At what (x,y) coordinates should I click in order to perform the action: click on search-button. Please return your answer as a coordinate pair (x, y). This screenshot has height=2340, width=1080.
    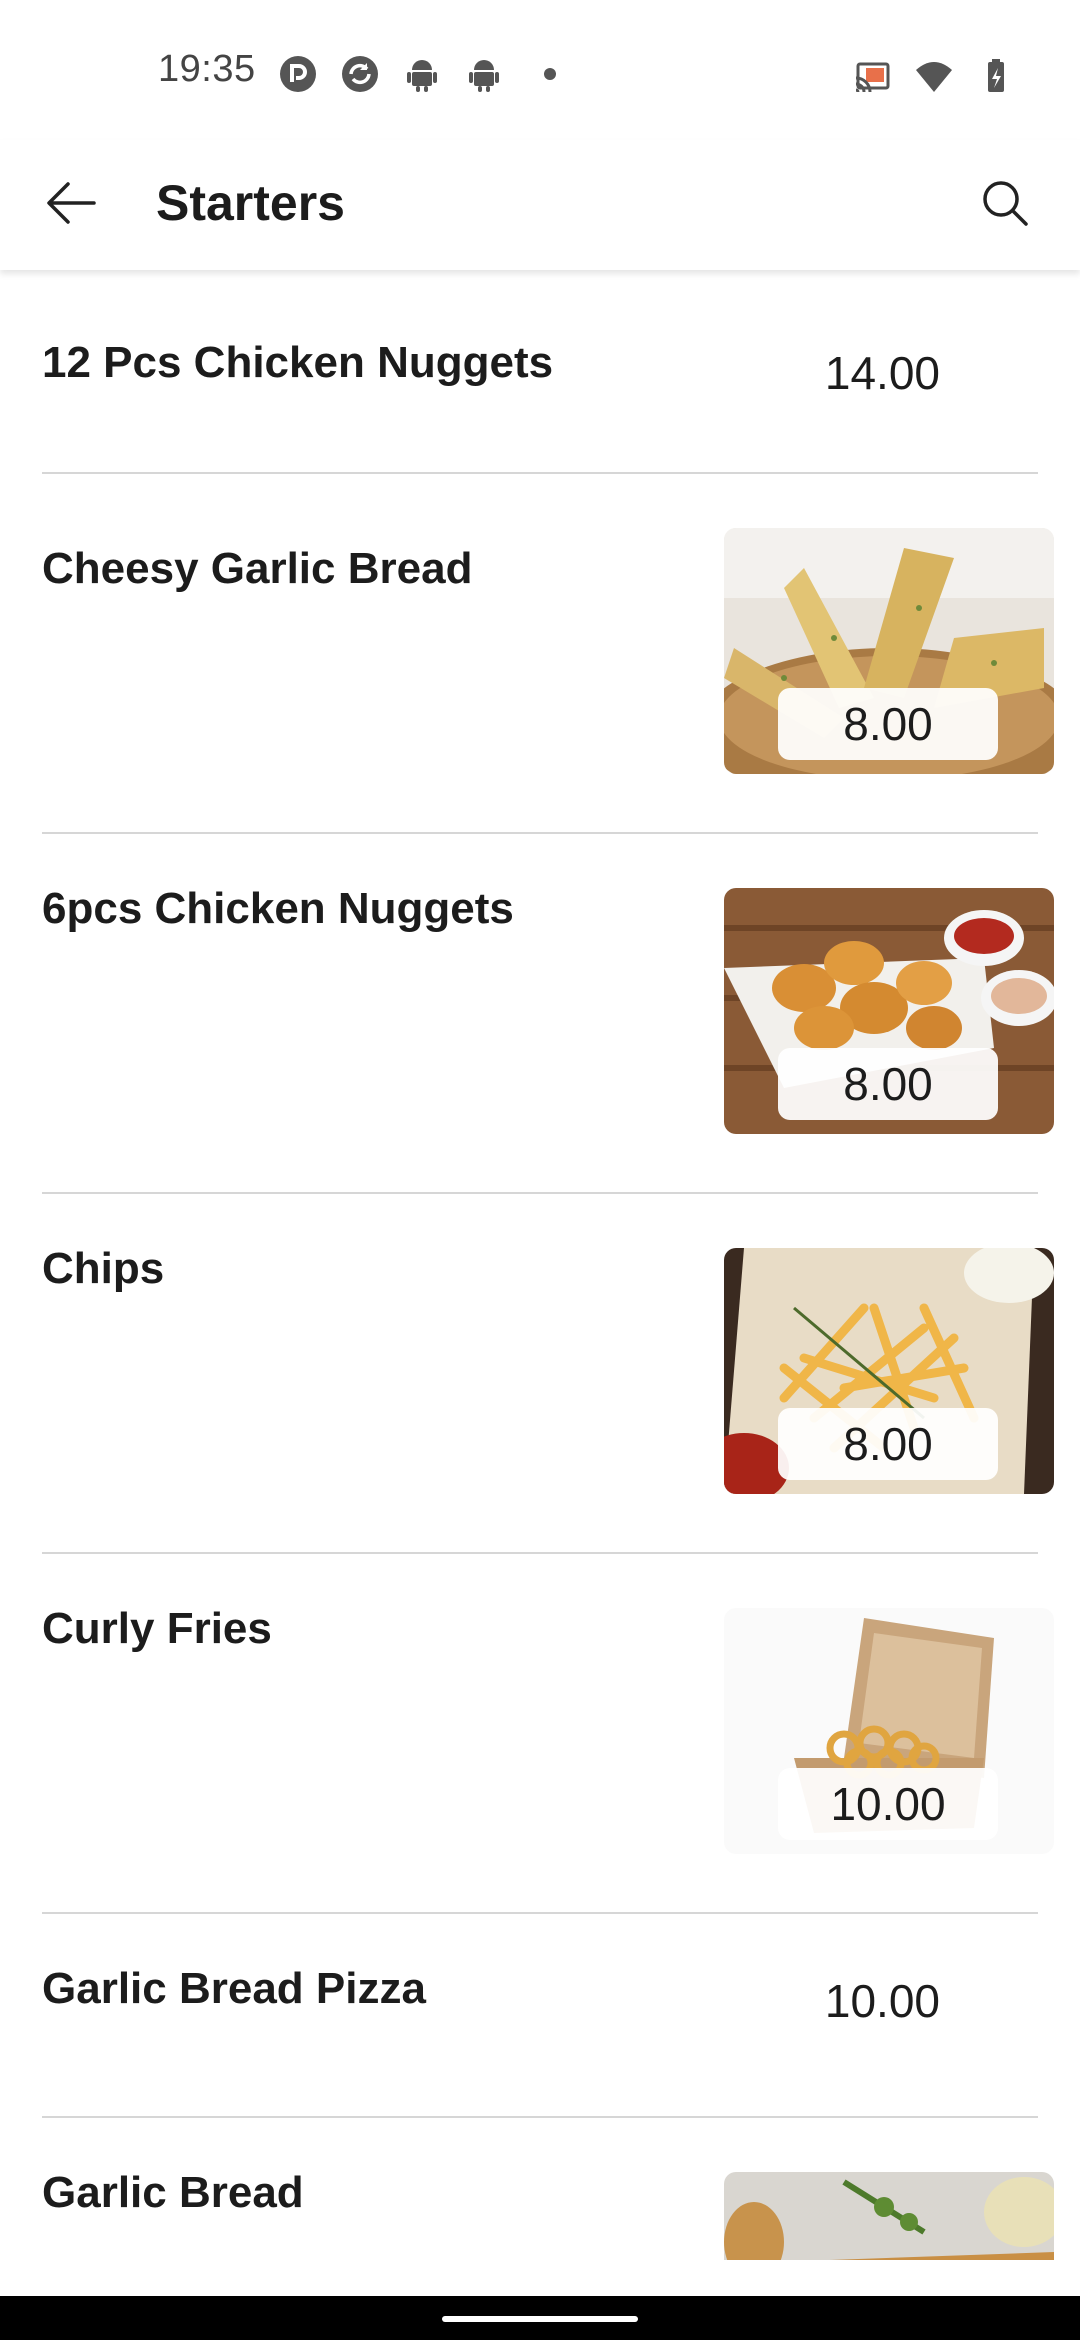
    Looking at the image, I should click on (1005, 203).